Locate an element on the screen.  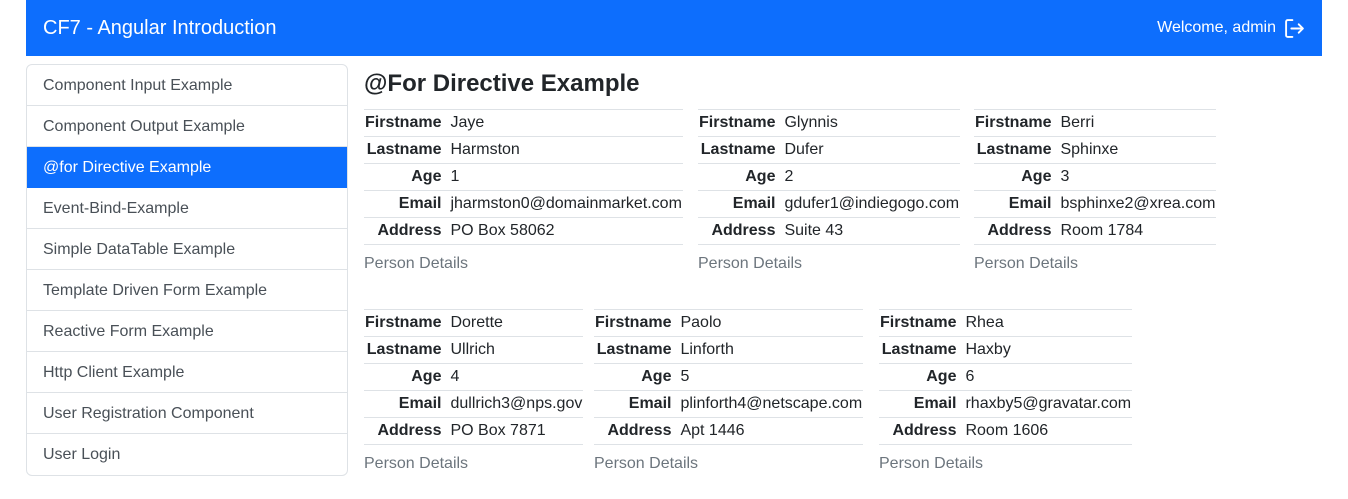
sidebar-item-user-registration: User Registration Component is located at coordinates (187, 413).